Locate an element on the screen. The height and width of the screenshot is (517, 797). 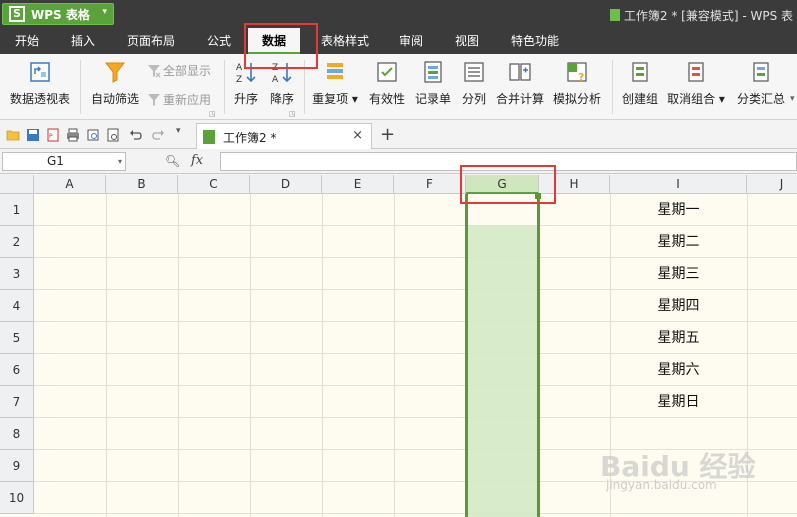
name-box: G1 ▾ is located at coordinates (64, 161).